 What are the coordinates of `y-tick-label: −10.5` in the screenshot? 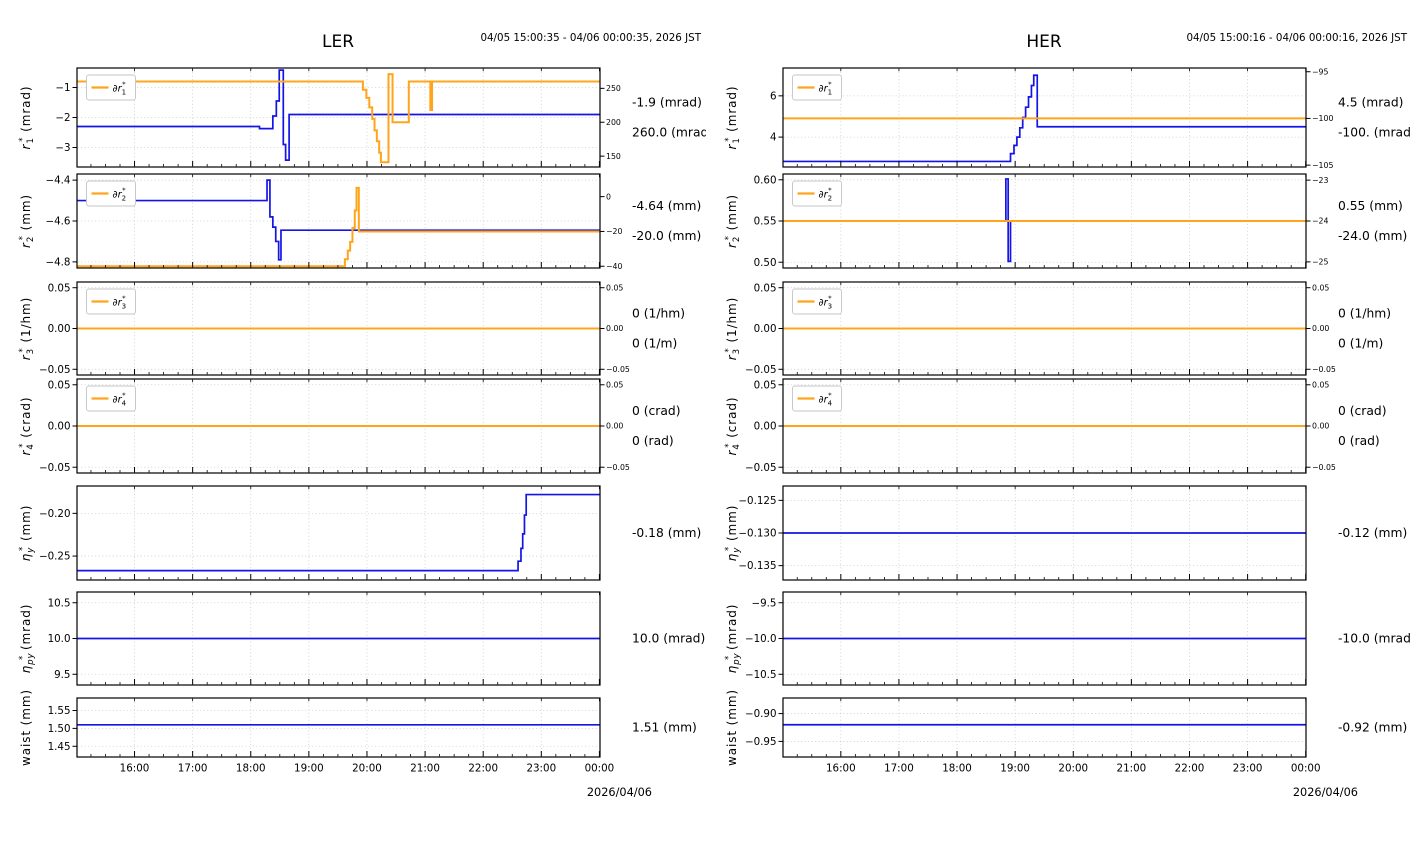 It's located at (761, 675).